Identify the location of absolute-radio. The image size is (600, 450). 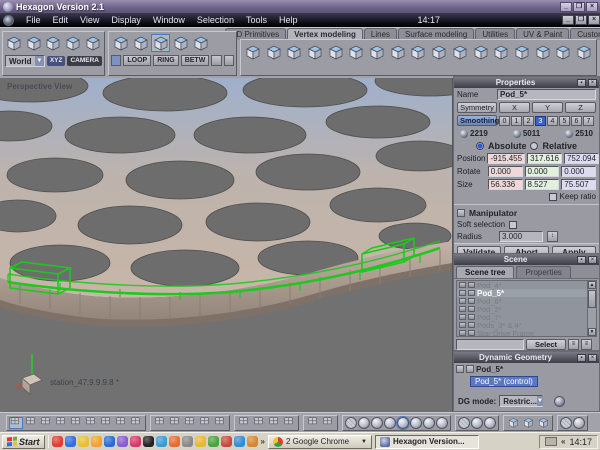
(479, 146).